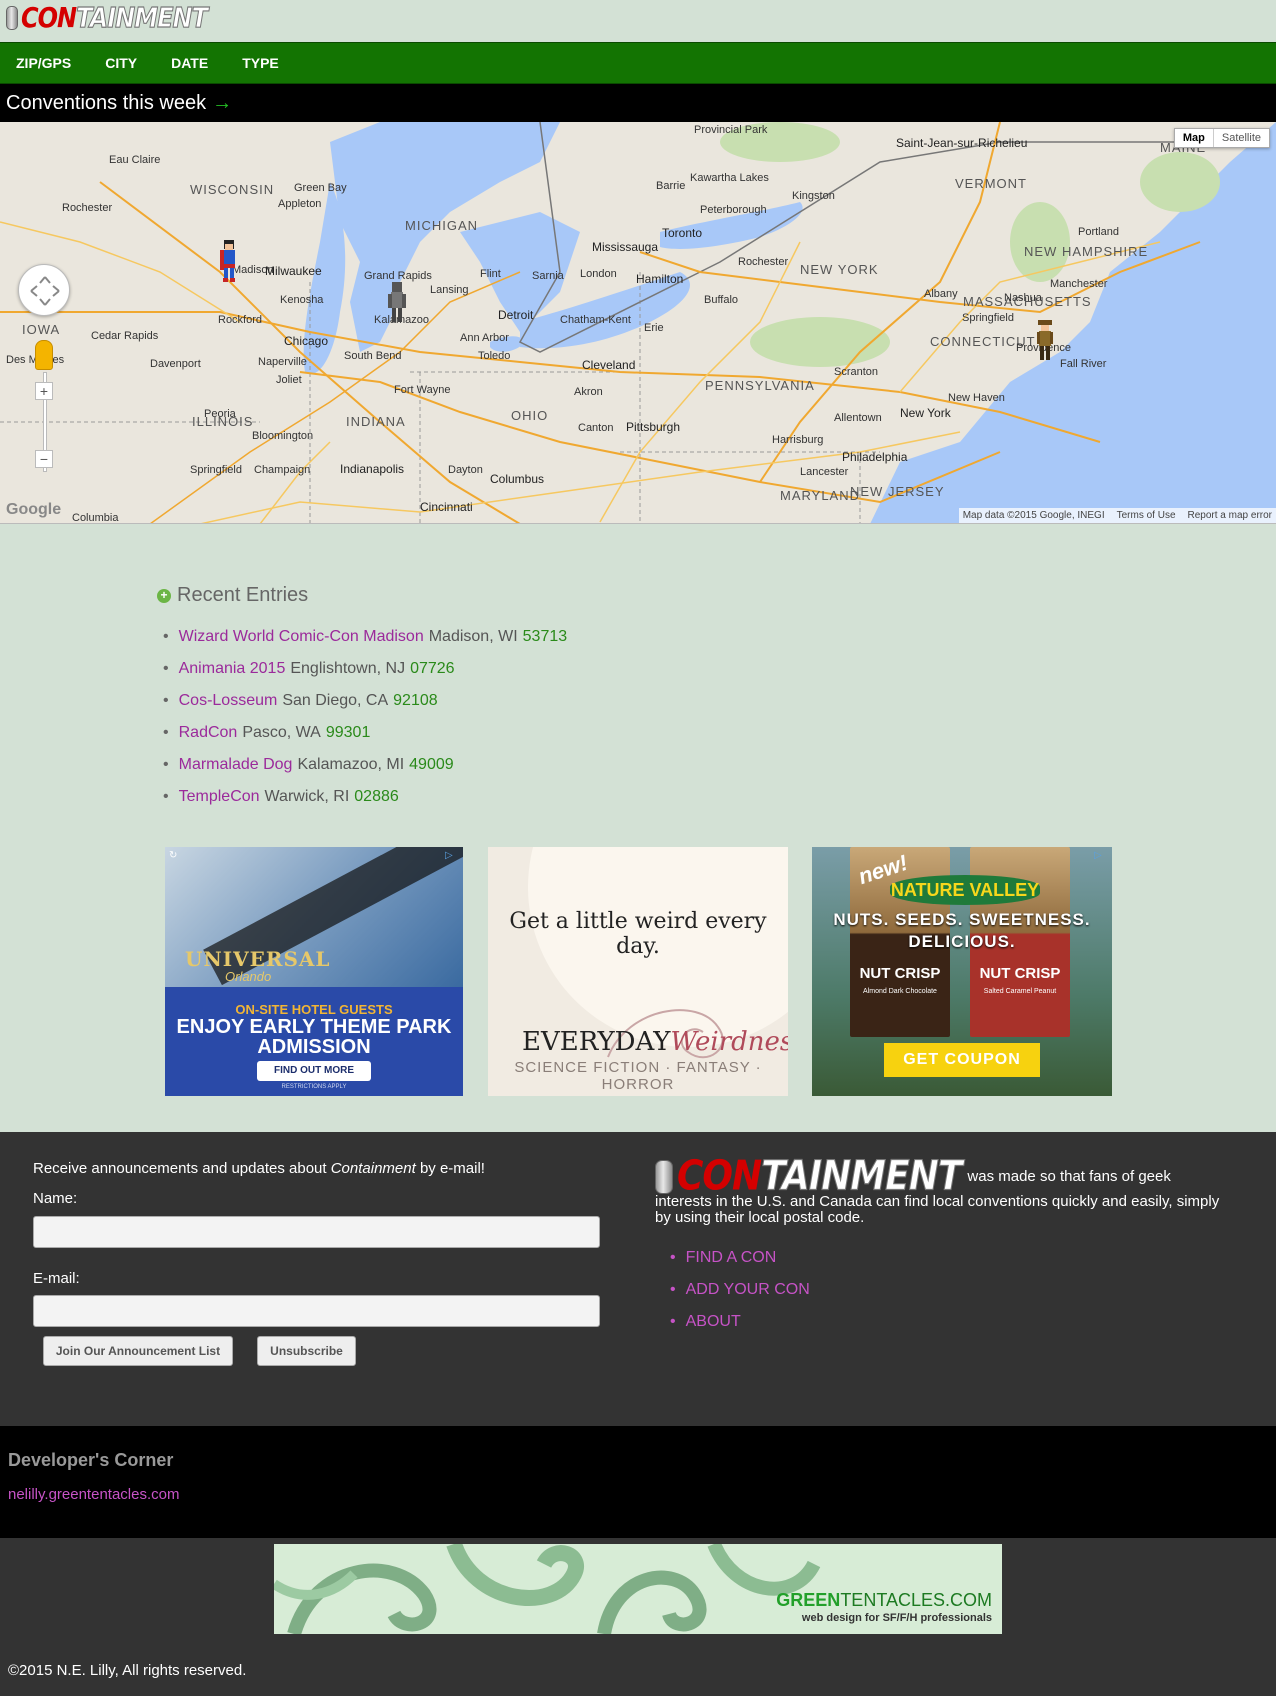 This screenshot has width=1276, height=1696. I want to click on map-city: Lansing, so click(449, 290).